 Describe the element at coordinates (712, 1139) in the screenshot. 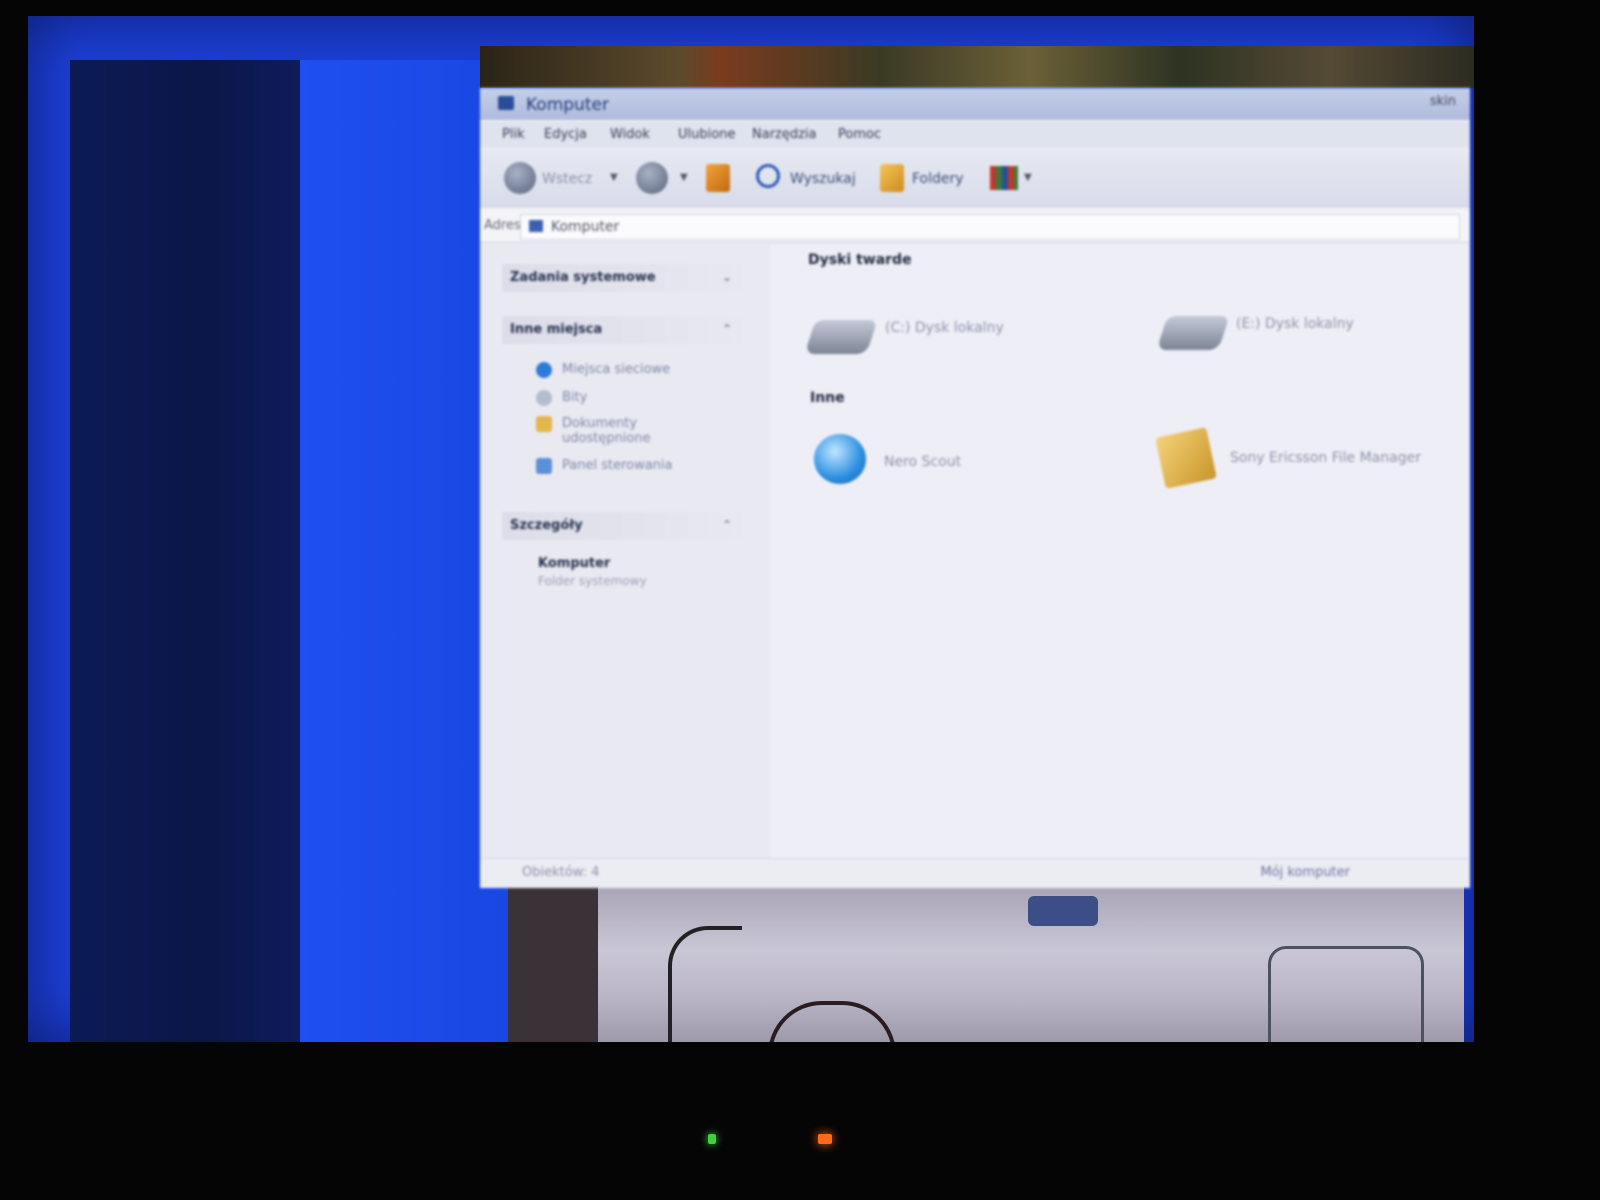

I see `power-led-icon` at that location.